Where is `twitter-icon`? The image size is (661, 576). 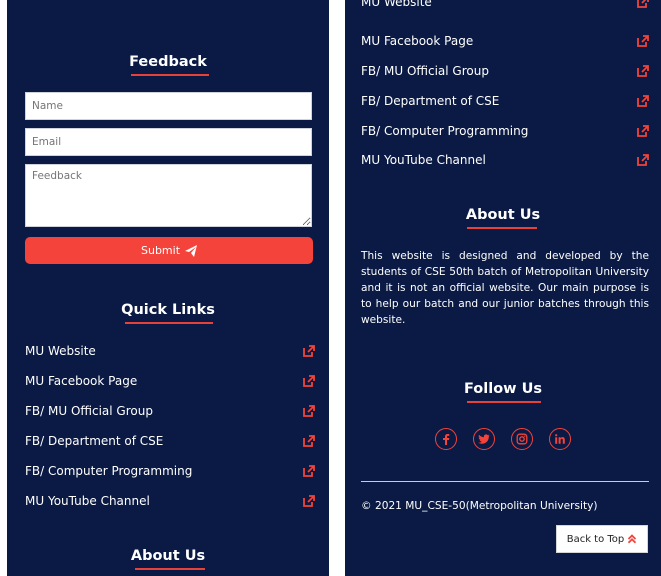 twitter-icon is located at coordinates (484, 439).